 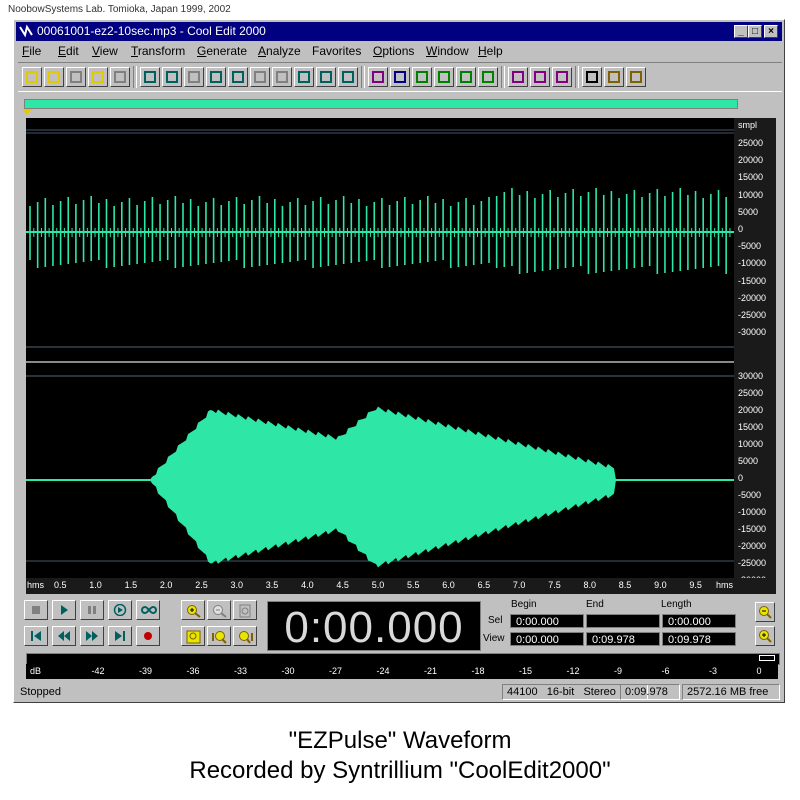 What do you see at coordinates (636, 77) in the screenshot?
I see `toolbar-button-help` at bounding box center [636, 77].